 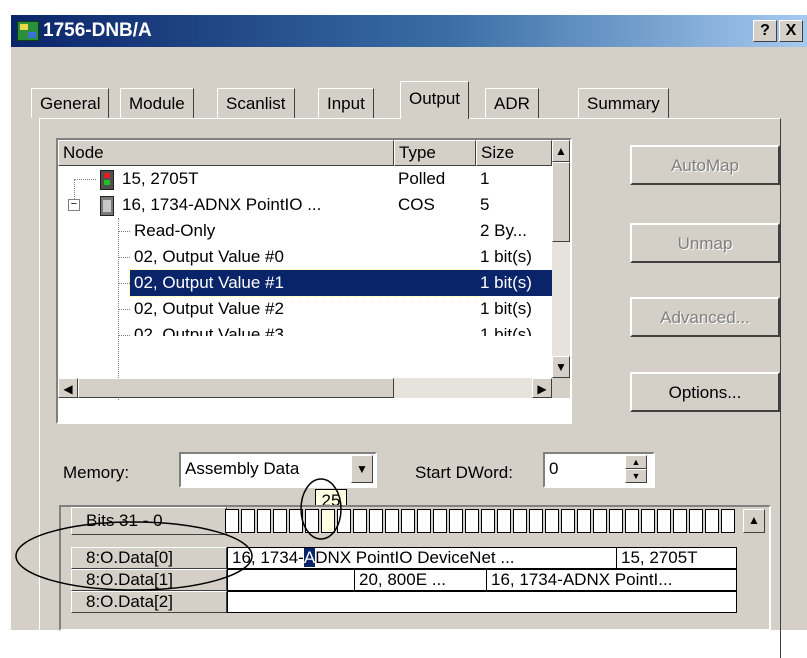 What do you see at coordinates (149, 580) in the screenshot?
I see `row-label: 8:O.Data[1]` at bounding box center [149, 580].